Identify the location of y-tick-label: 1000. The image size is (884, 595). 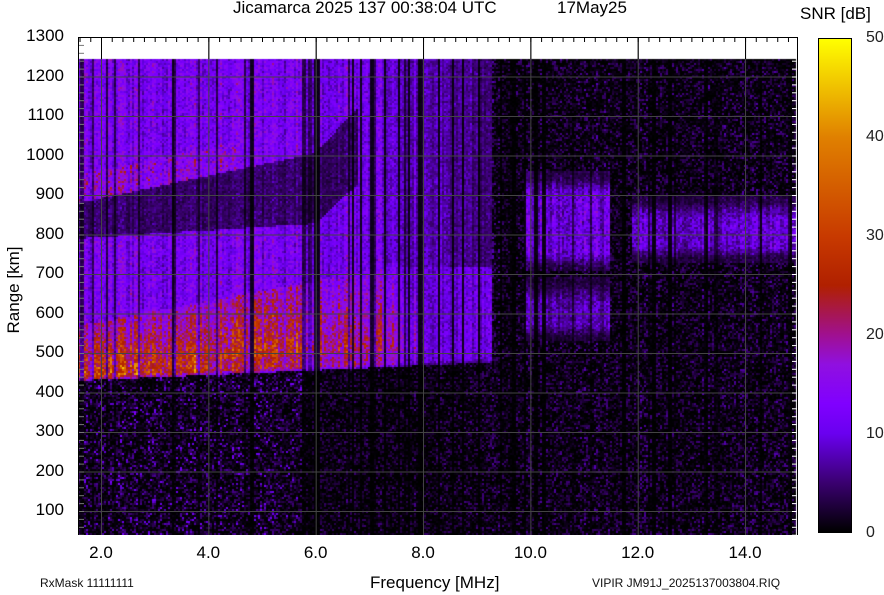
(45, 154).